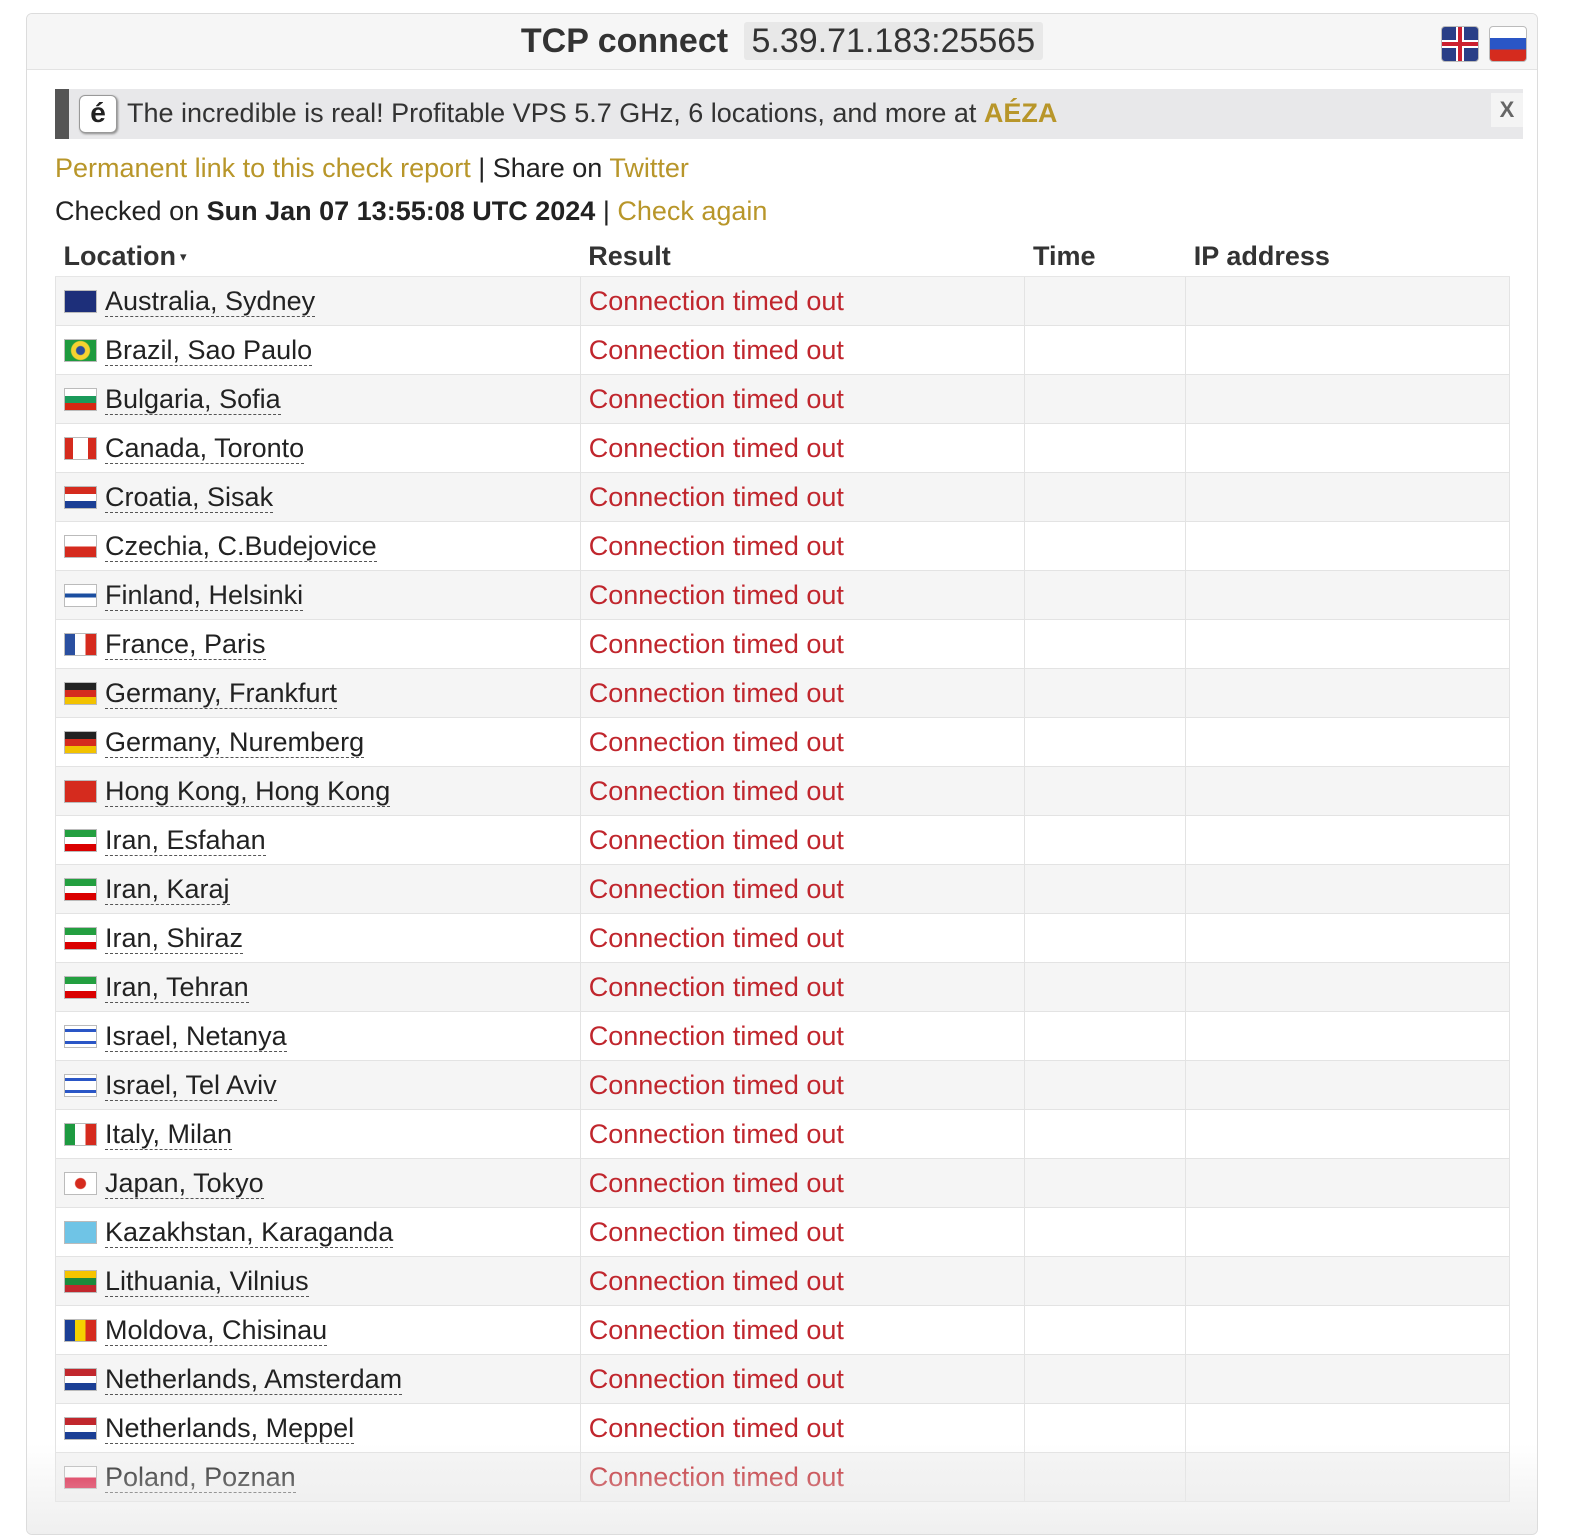  I want to click on location-link: Bulgaria, Sofia, so click(193, 399).